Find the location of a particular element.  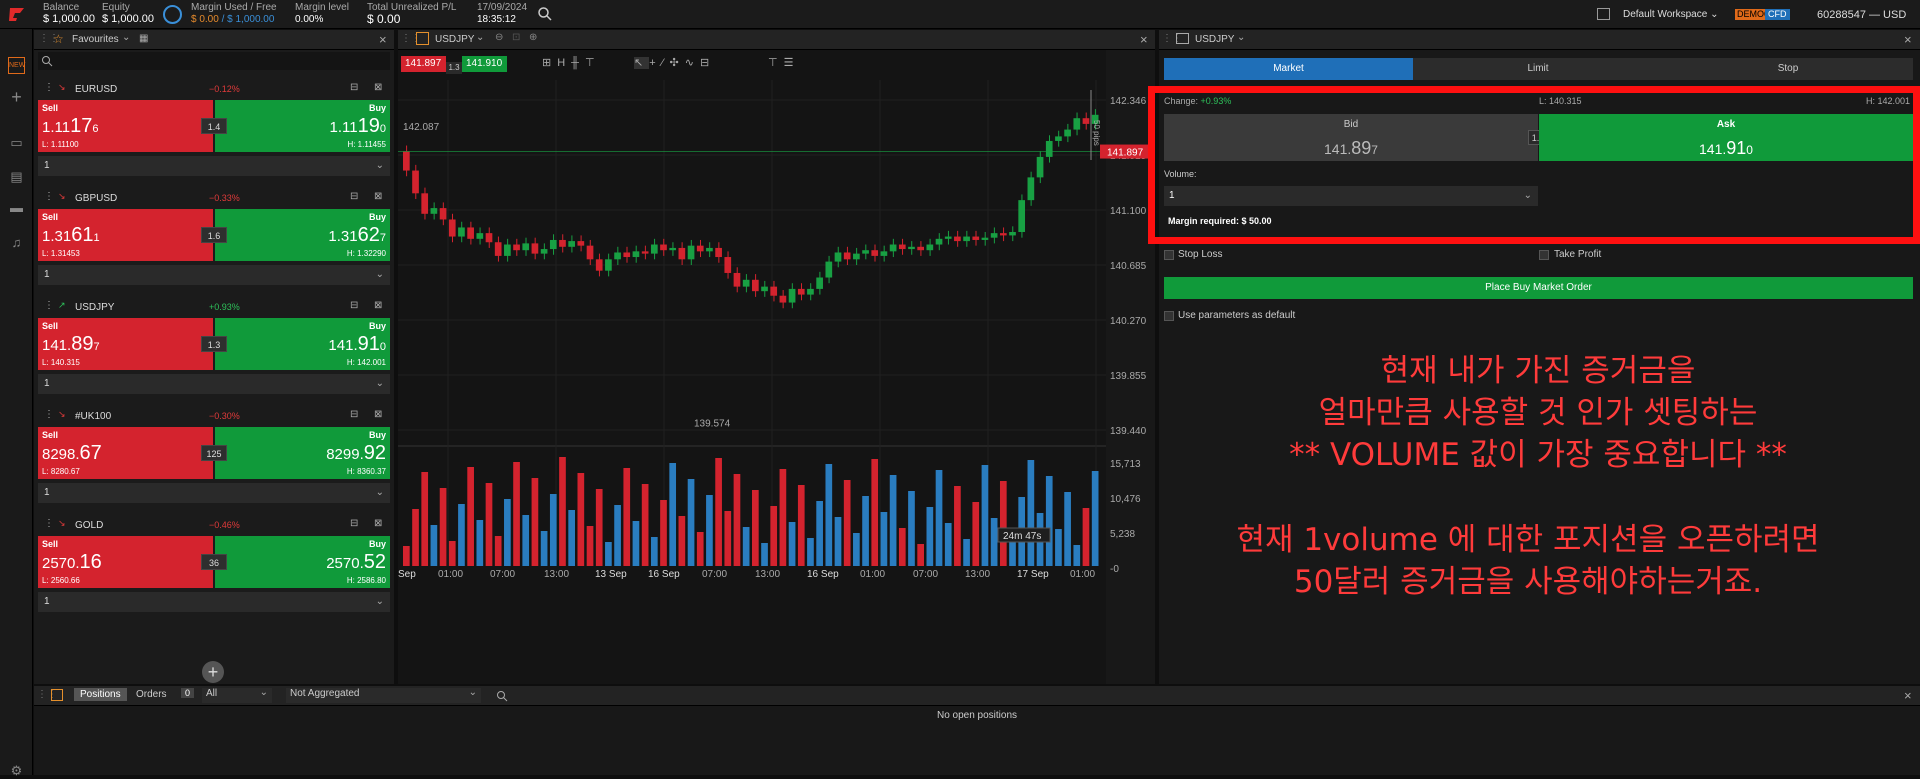

add-chart-icon: ⊕ is located at coordinates (533, 37).